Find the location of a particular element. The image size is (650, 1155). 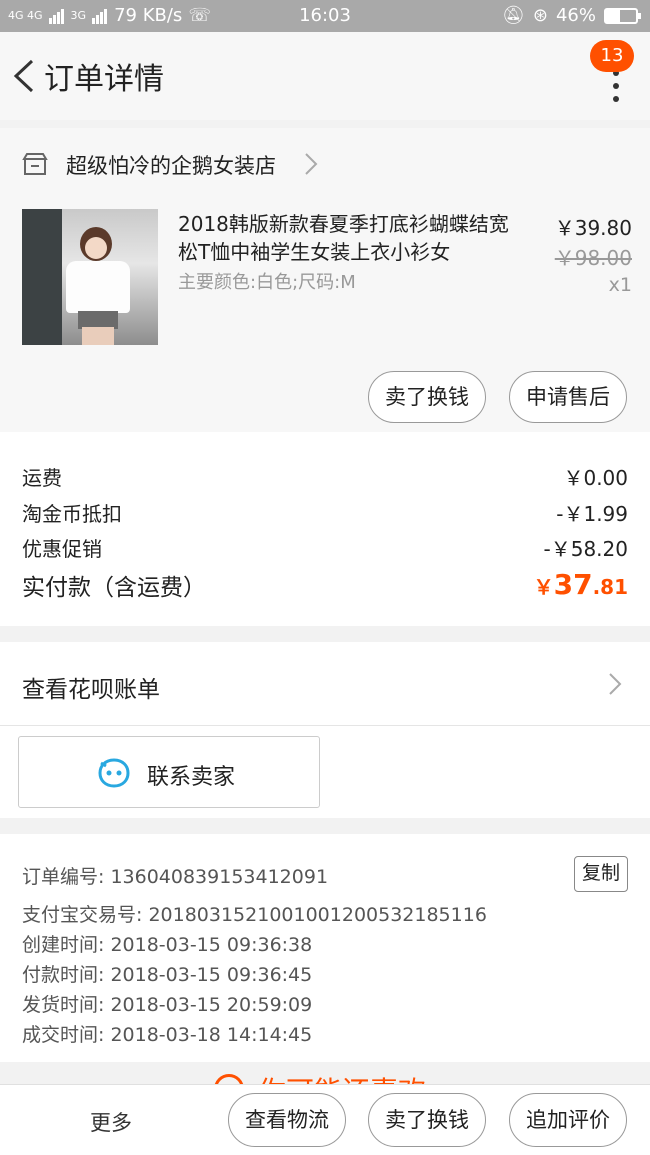

total-dec: .81 is located at coordinates (610, 587).